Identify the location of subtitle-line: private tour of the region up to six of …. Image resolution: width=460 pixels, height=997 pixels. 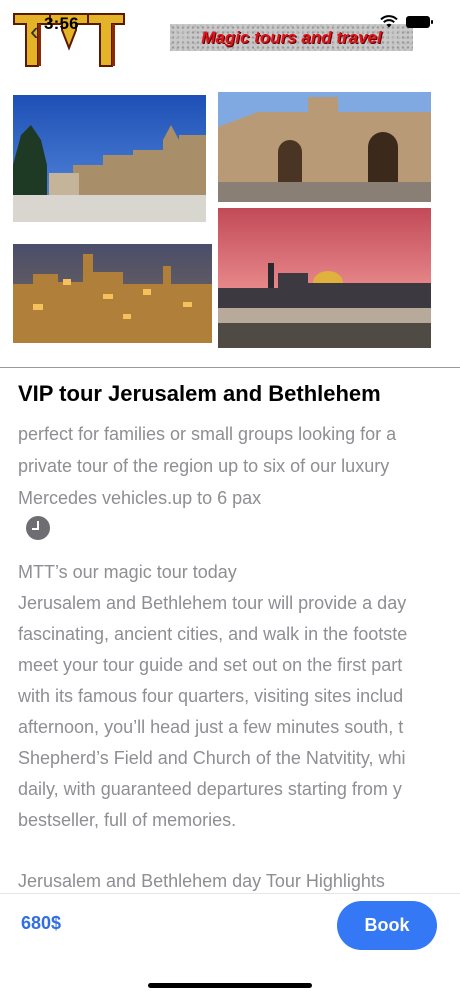
(204, 466).